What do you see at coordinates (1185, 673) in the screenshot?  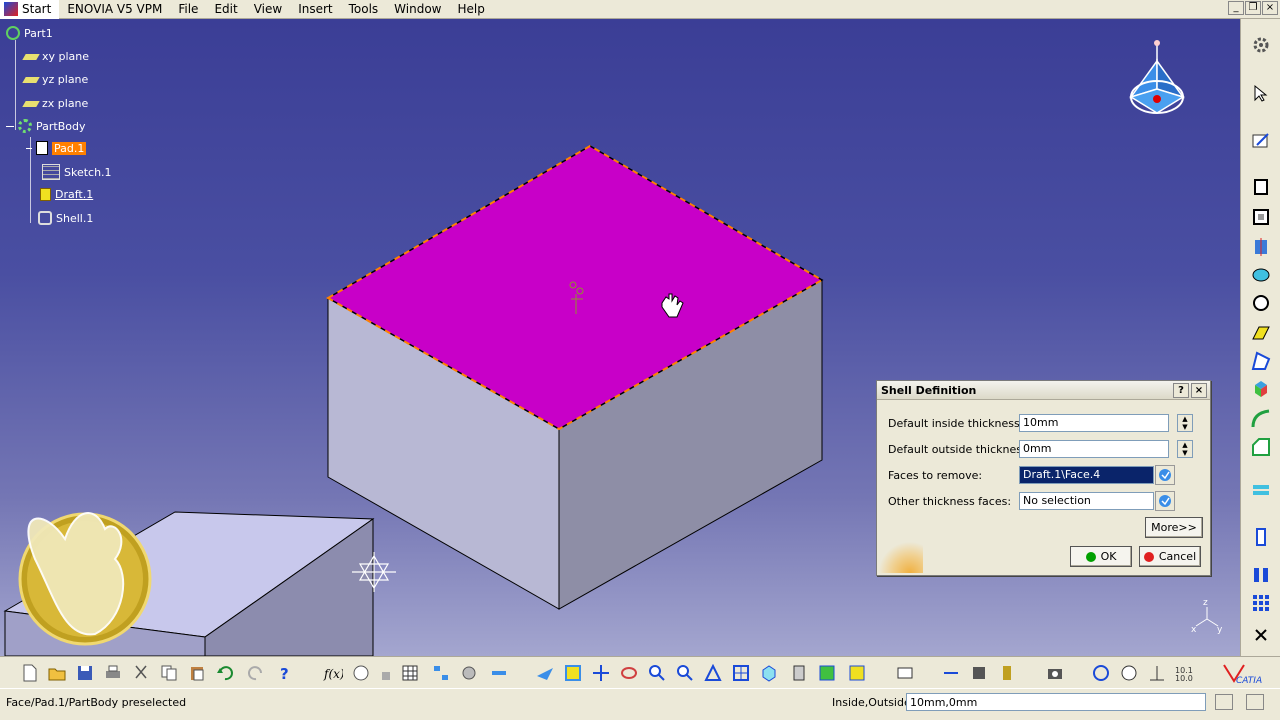 I see `grid-toolbar-icon: 10.1 10.0` at bounding box center [1185, 673].